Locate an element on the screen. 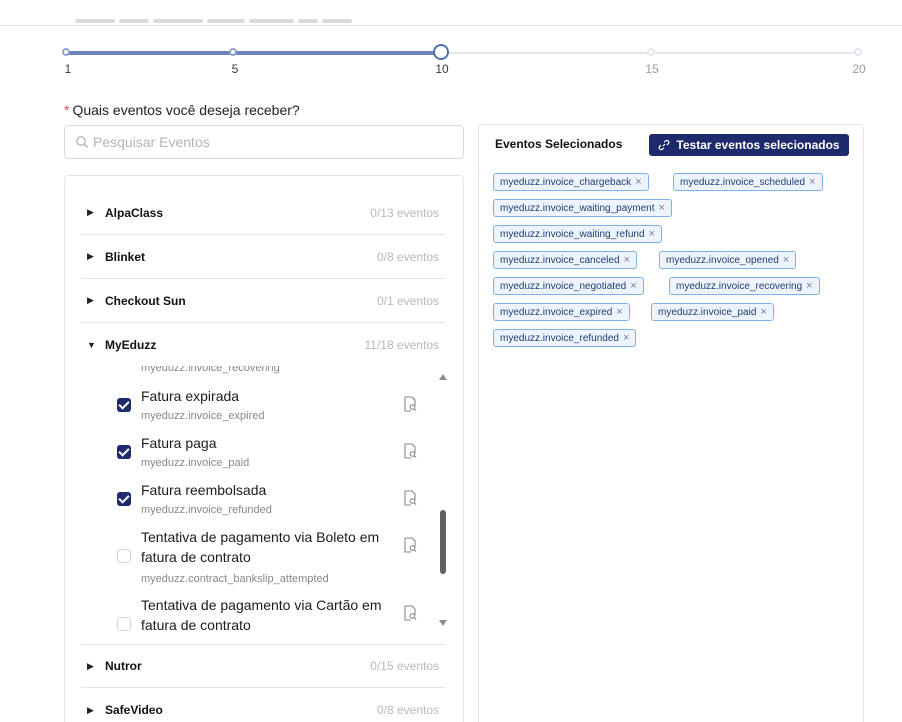  selected-tag: myeduzz.invoice_recovering × is located at coordinates (744, 286).